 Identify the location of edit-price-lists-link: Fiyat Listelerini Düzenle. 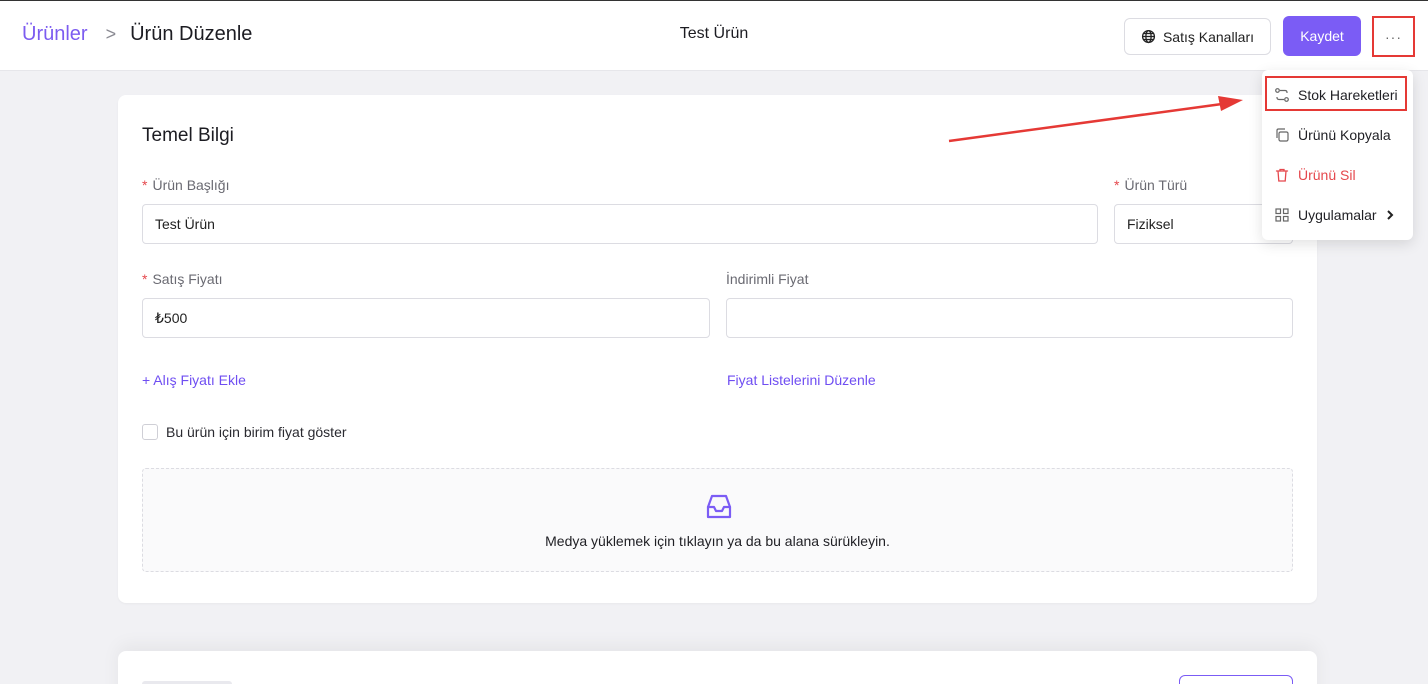
(801, 380).